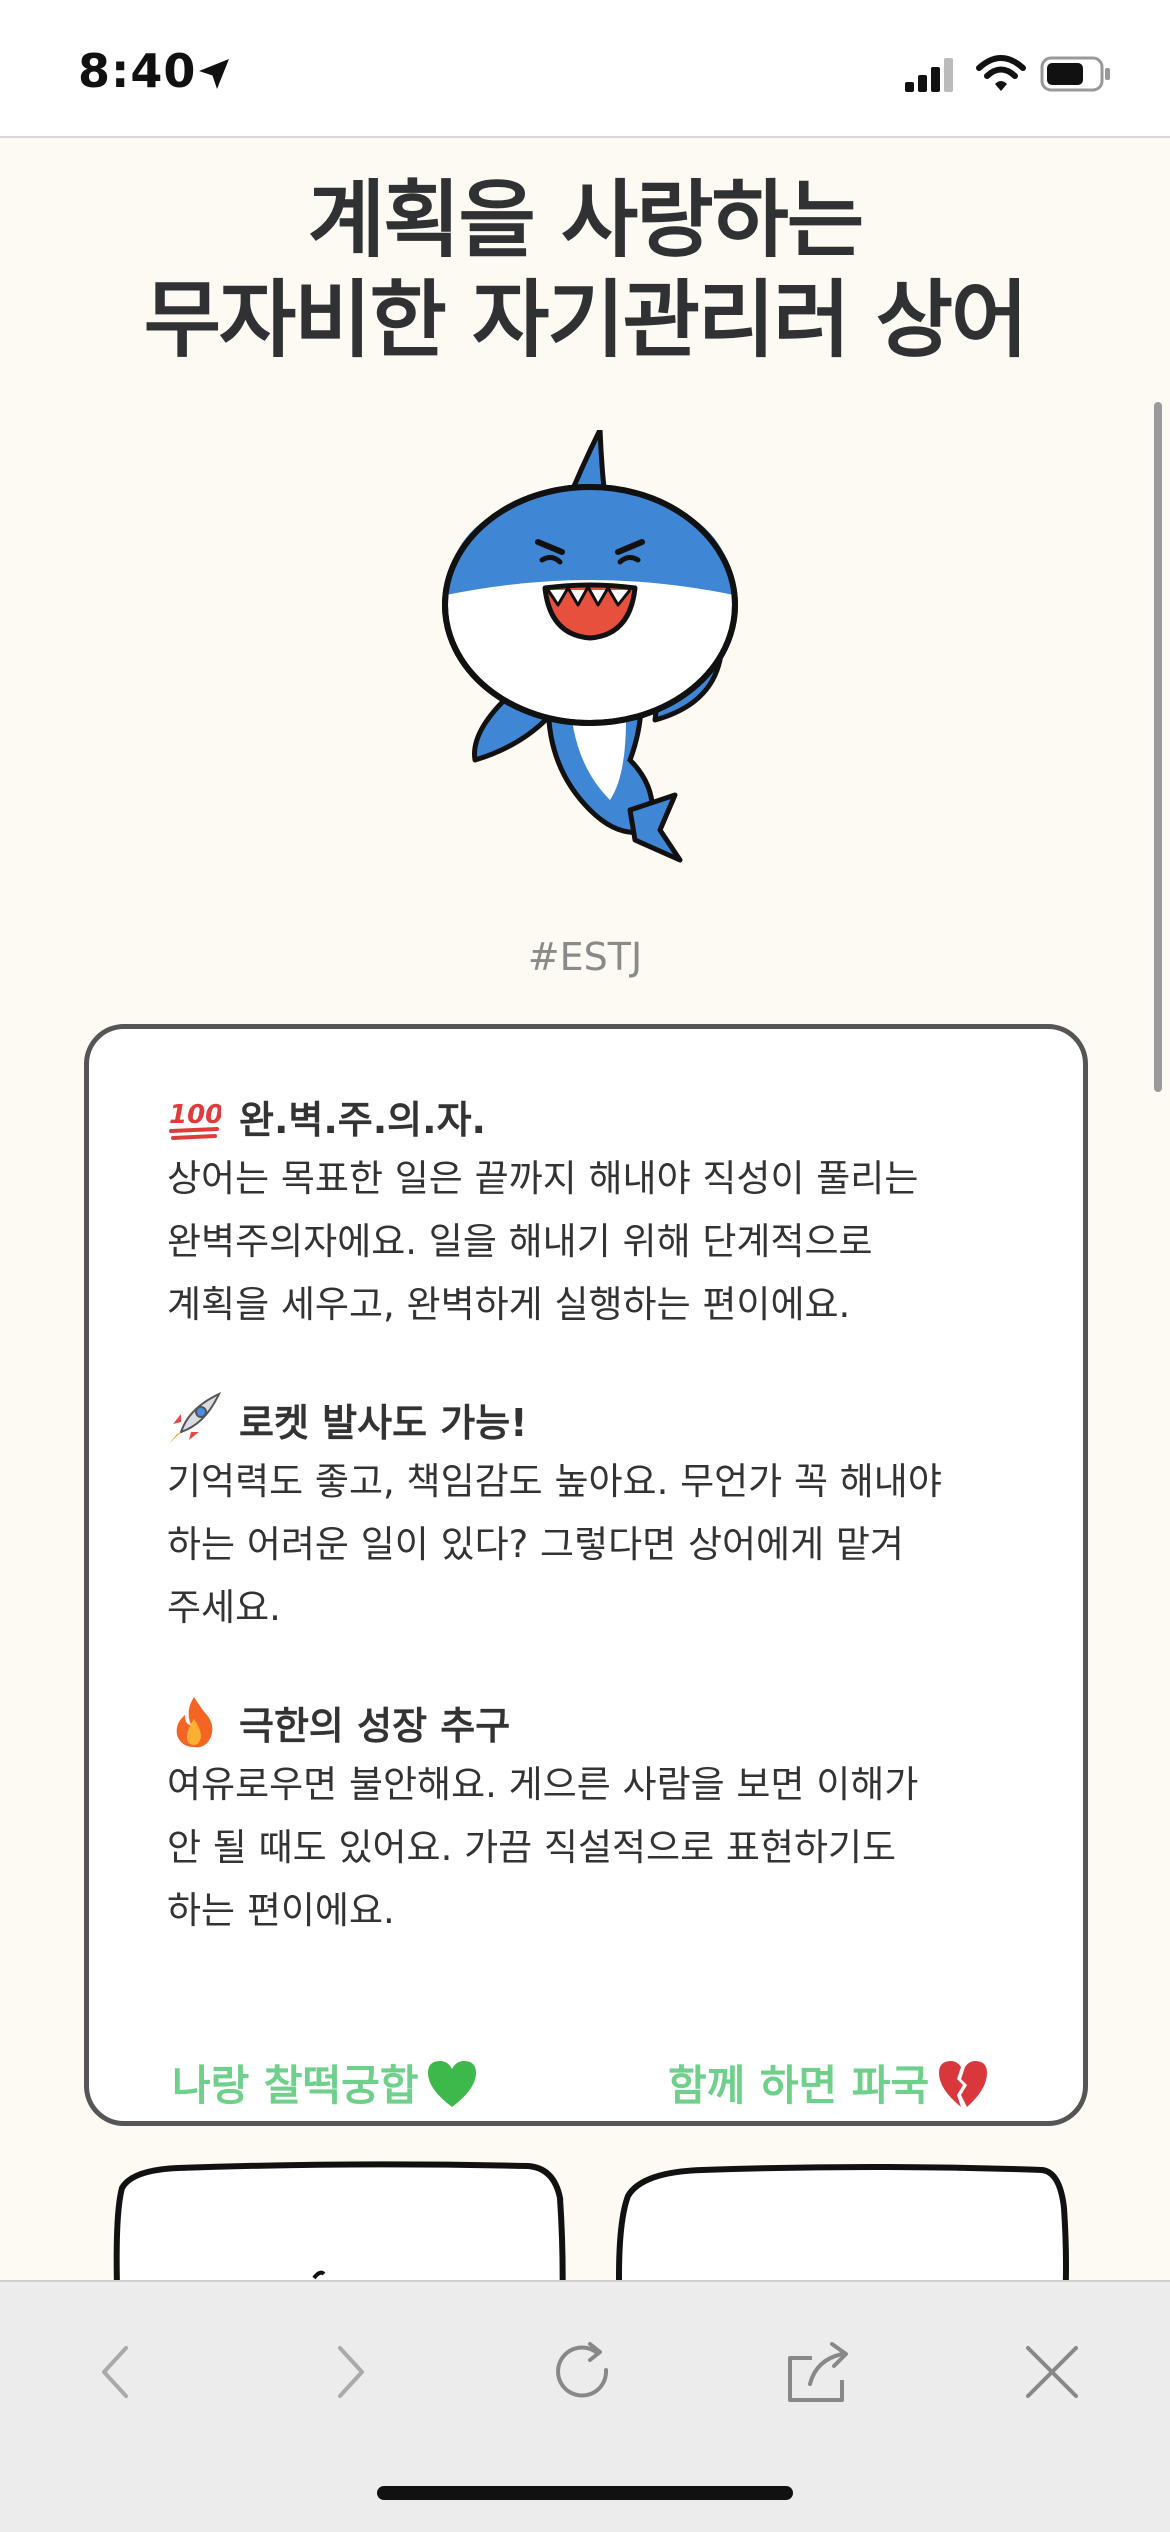 Image resolution: width=1170 pixels, height=2532 pixels. What do you see at coordinates (1001, 73) in the screenshot?
I see `wifi-icon` at bounding box center [1001, 73].